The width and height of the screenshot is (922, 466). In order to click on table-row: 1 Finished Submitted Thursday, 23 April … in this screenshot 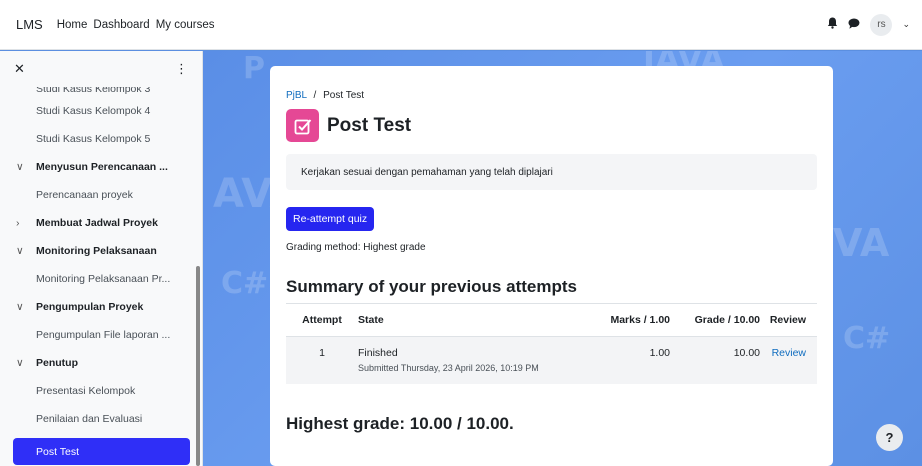, I will do `click(551, 360)`.